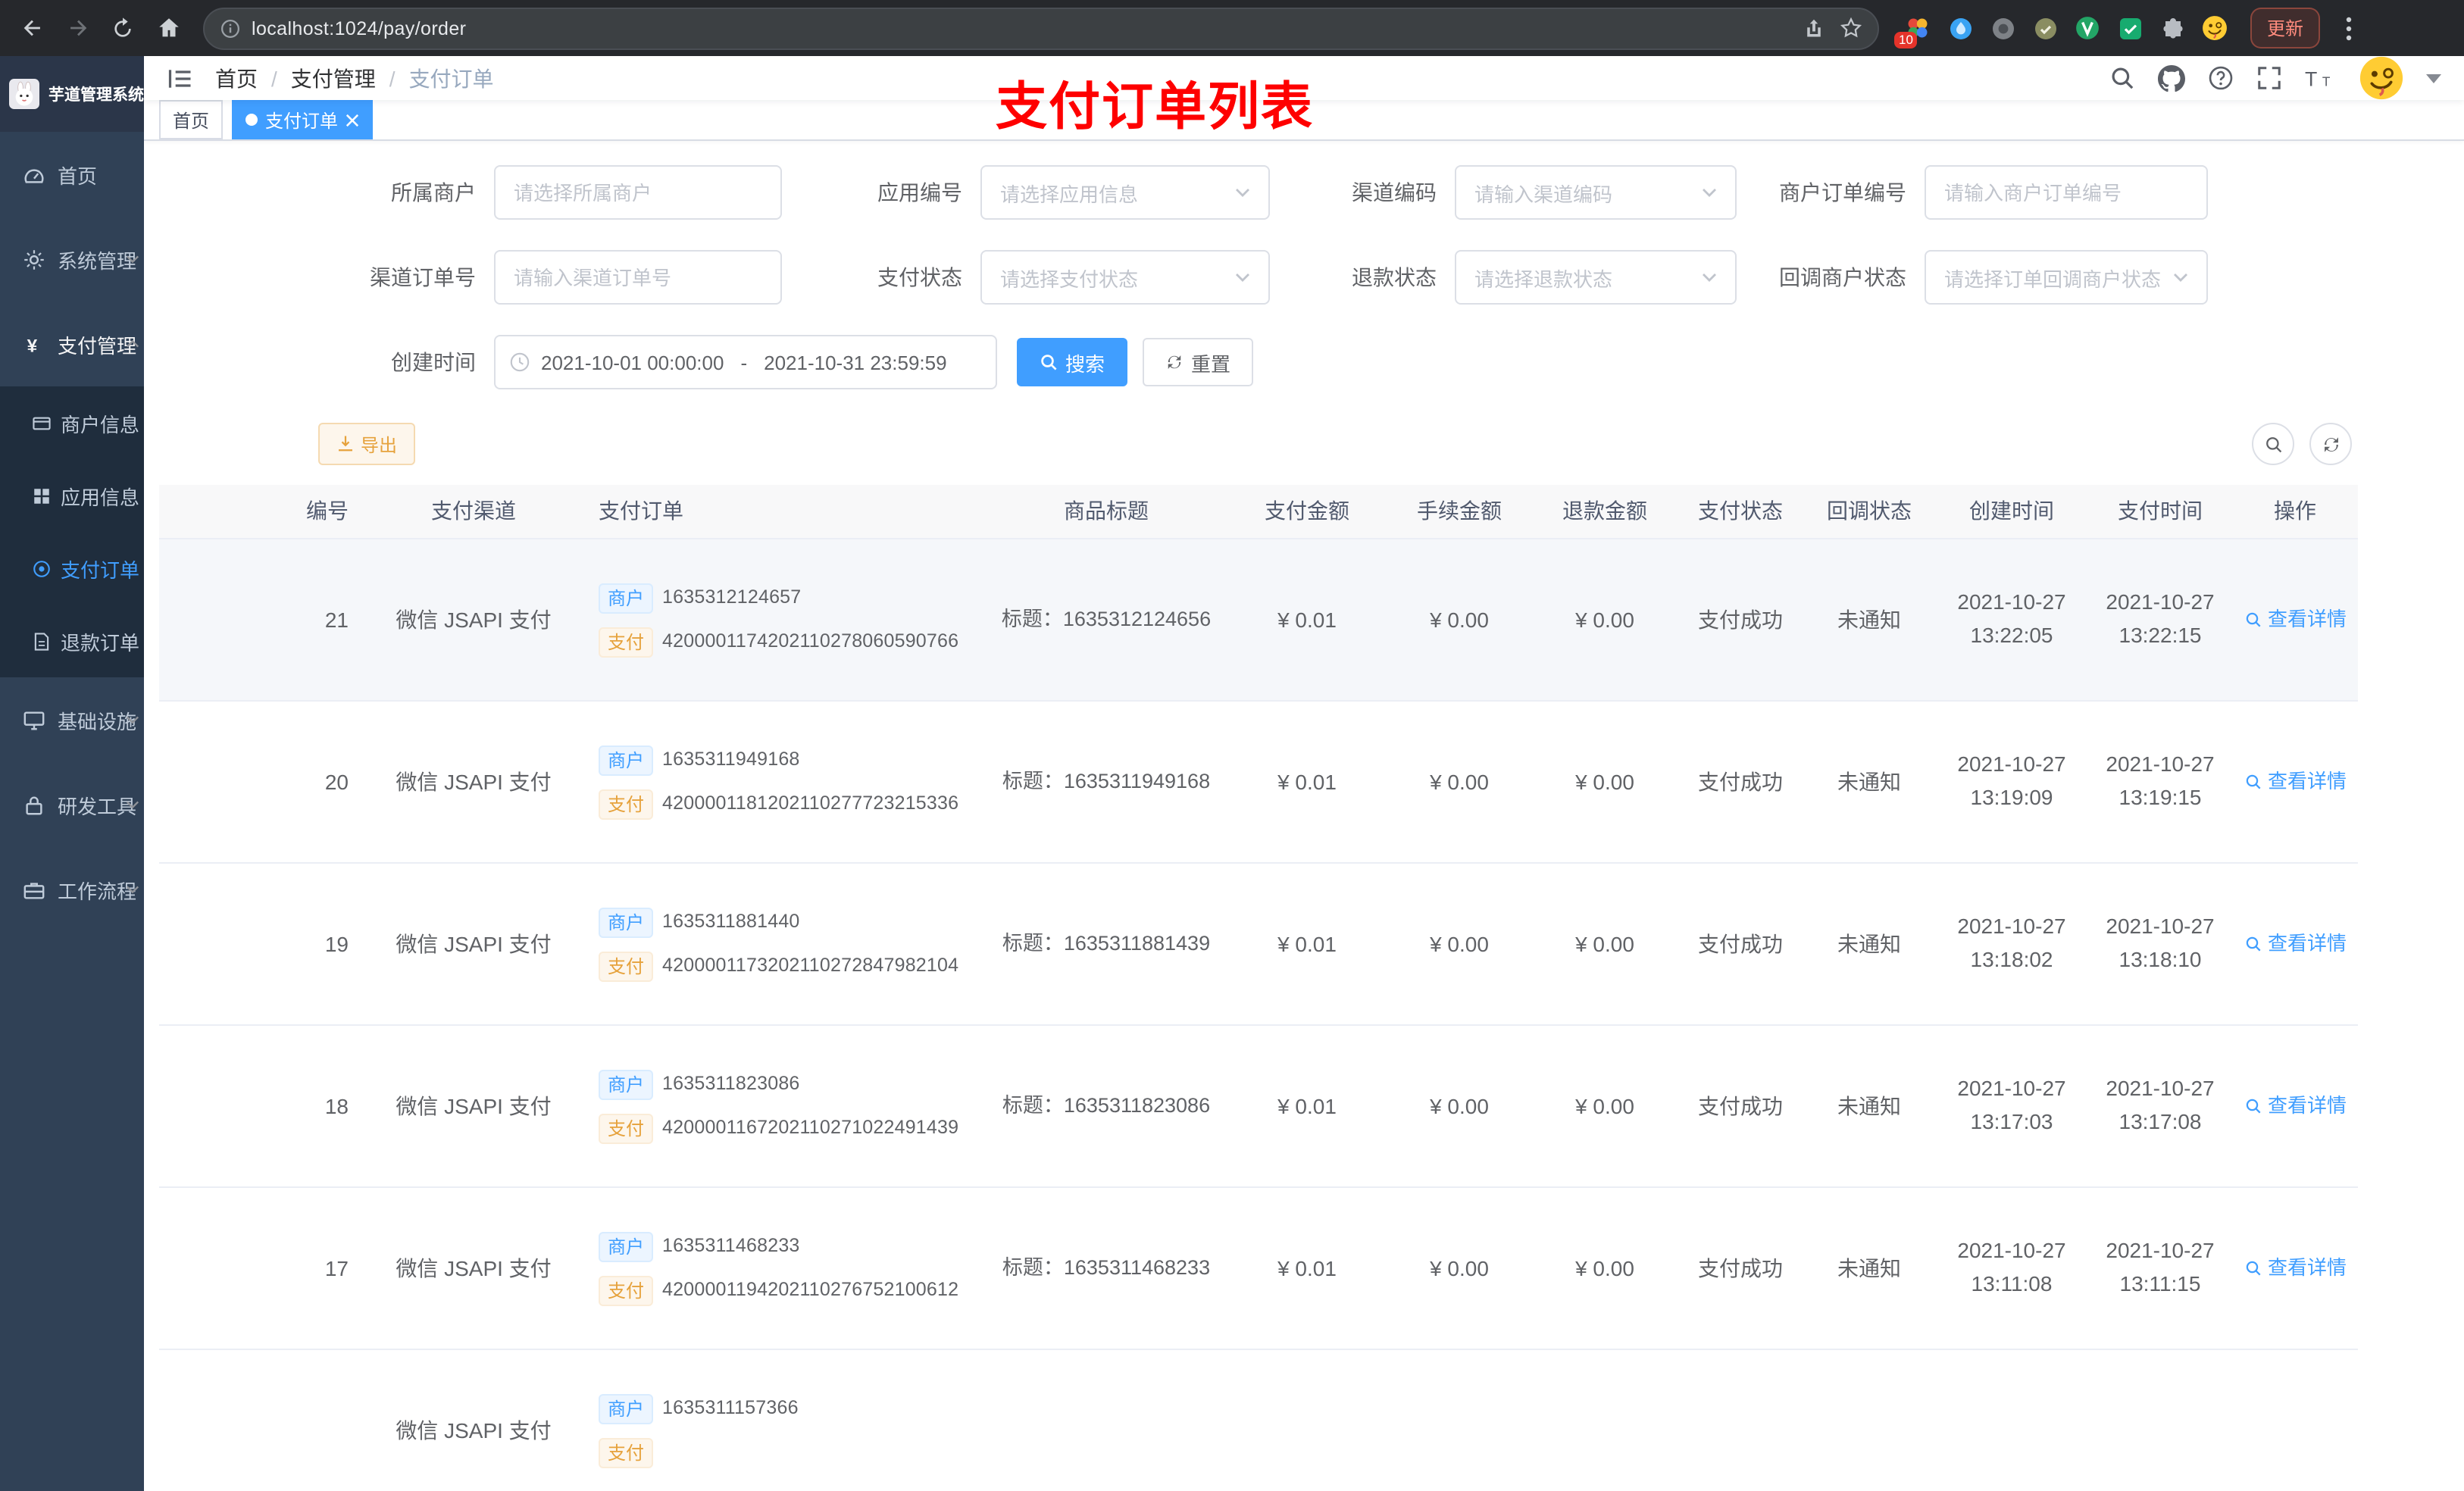  What do you see at coordinates (236, 78) in the screenshot?
I see `breadcrumb-home: 首页` at bounding box center [236, 78].